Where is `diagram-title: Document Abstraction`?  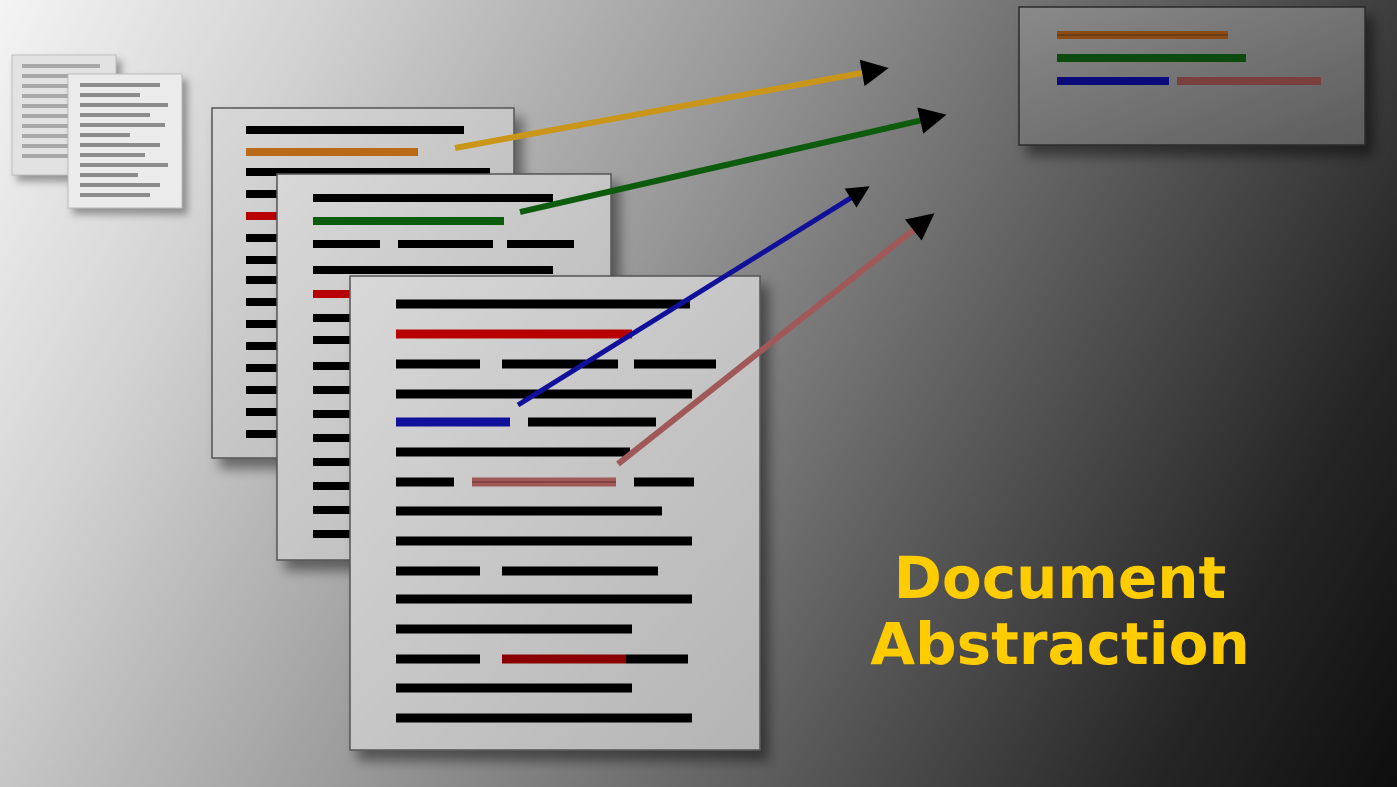
diagram-title: Document Abstraction is located at coordinates (1060, 611).